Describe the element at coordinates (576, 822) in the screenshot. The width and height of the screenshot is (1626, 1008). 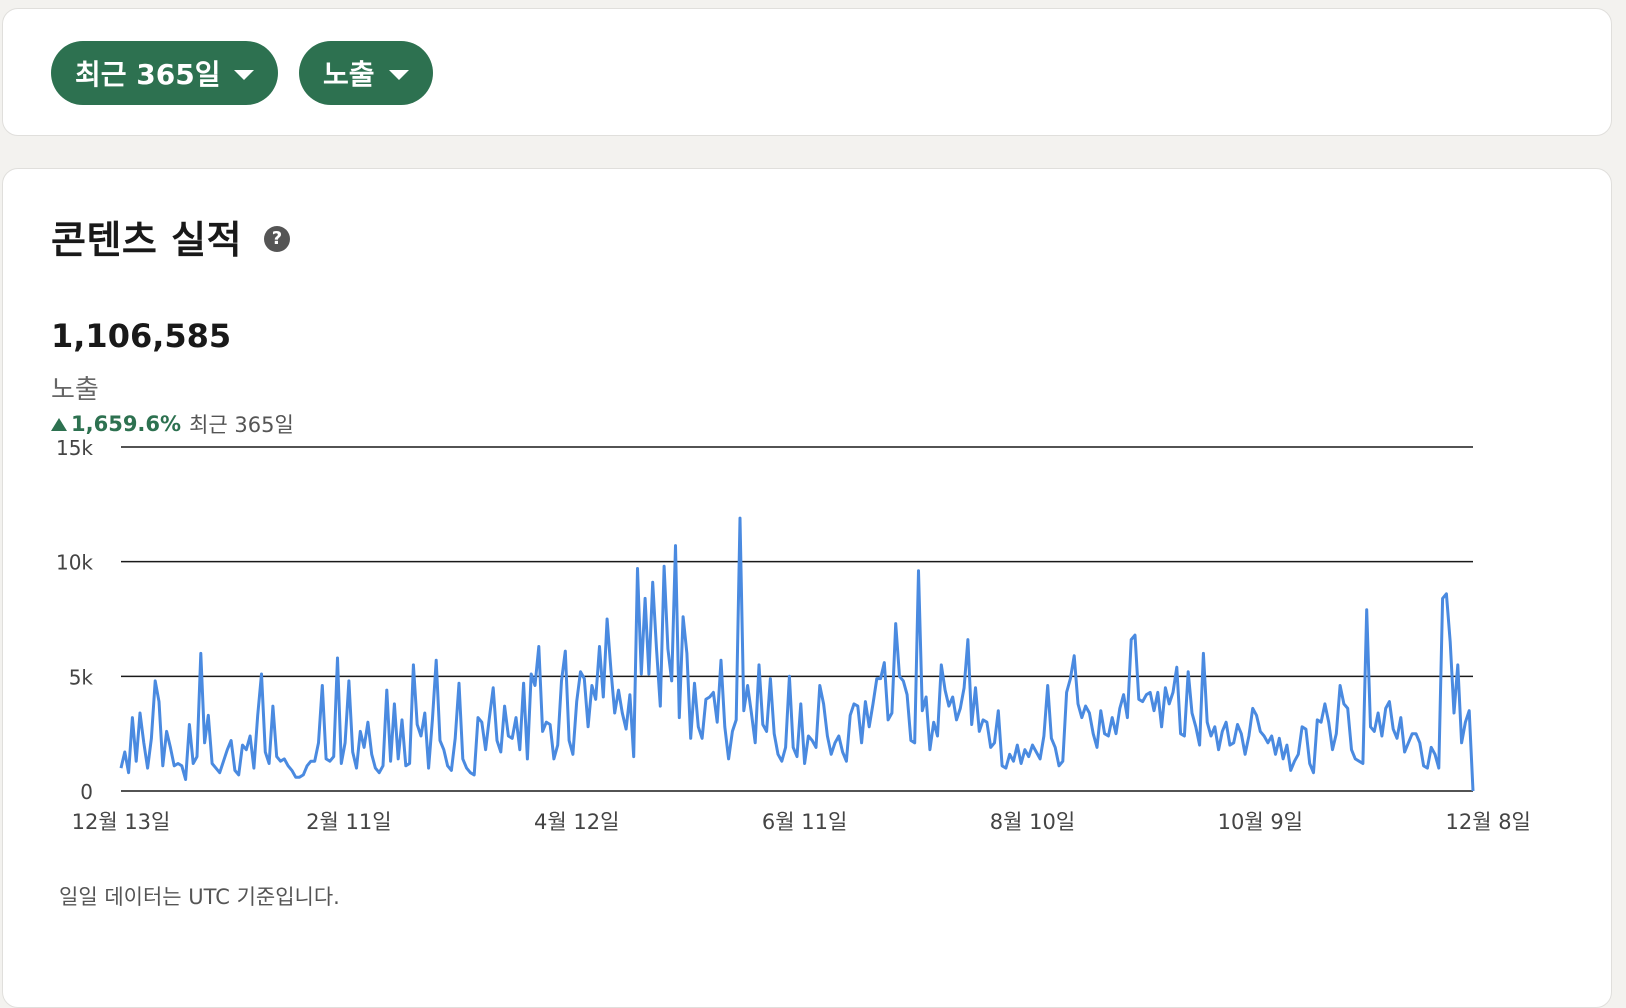
I see `x-tick-label: 4월 12일` at that location.